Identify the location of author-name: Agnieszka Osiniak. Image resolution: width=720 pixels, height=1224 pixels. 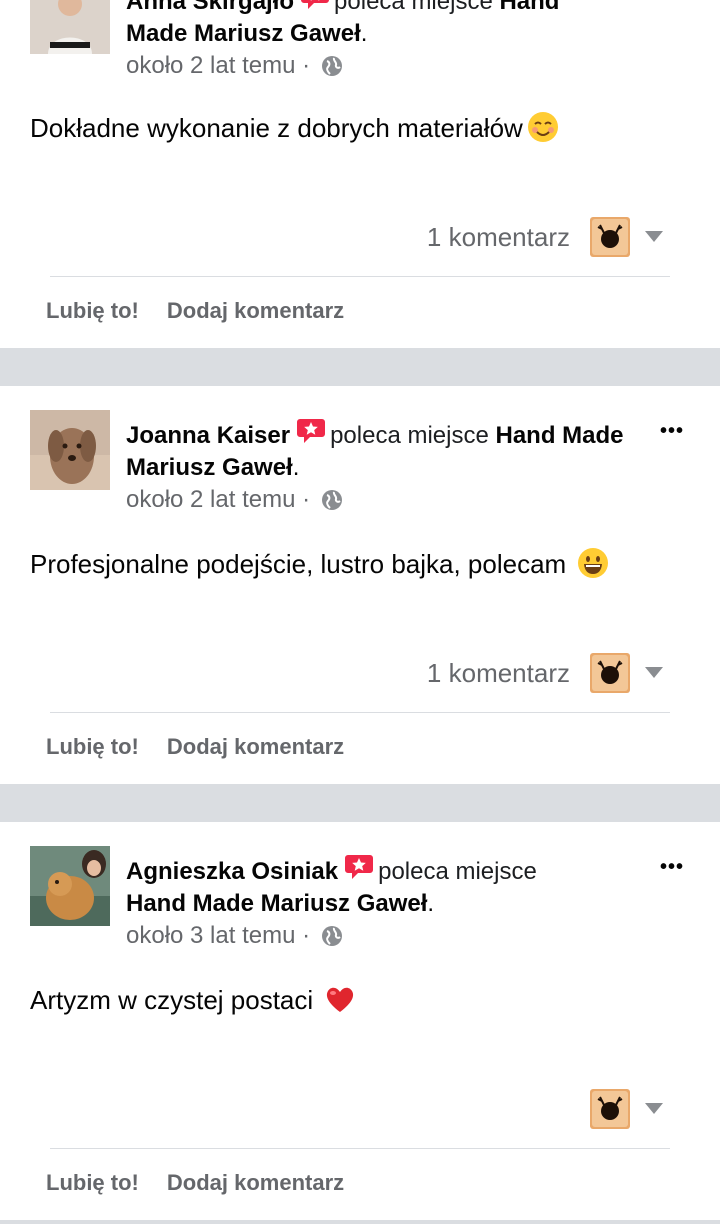
(232, 871).